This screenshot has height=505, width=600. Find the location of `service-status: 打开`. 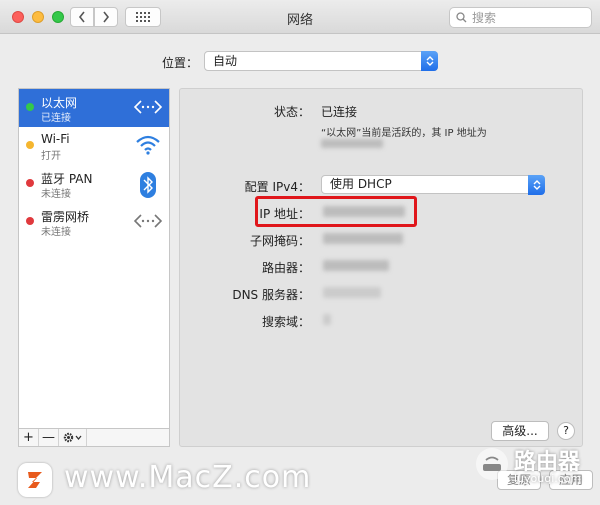

service-status: 打开 is located at coordinates (51, 156).